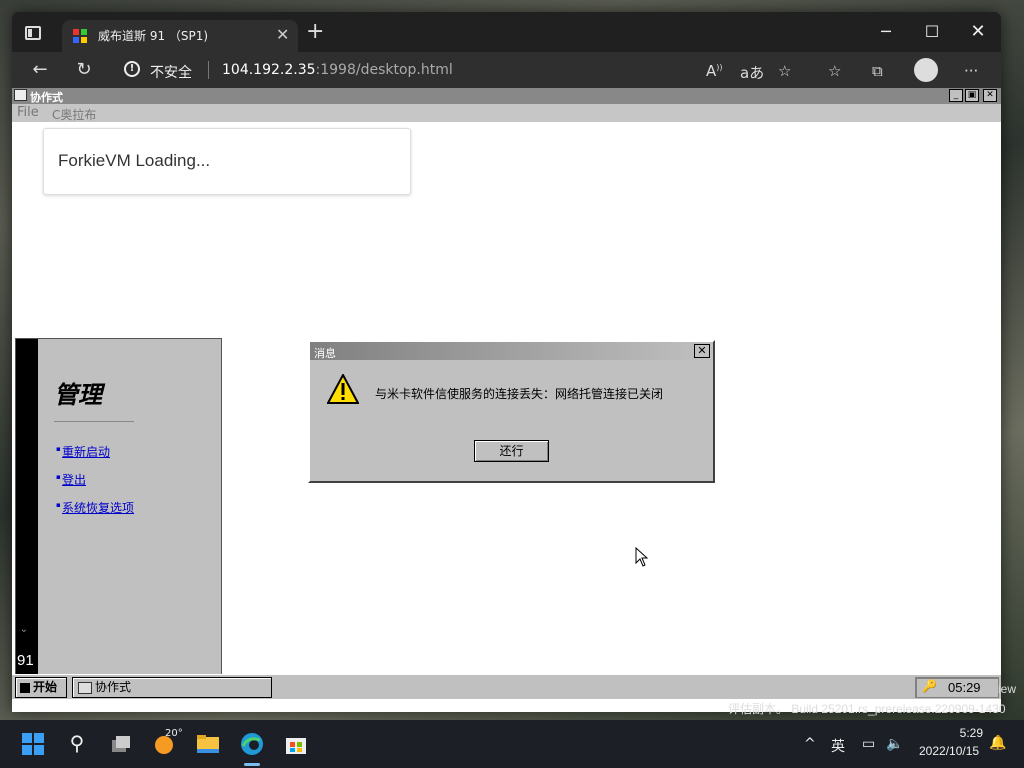 The width and height of the screenshot is (1024, 768). I want to click on windows-start-icon, so click(33, 744).